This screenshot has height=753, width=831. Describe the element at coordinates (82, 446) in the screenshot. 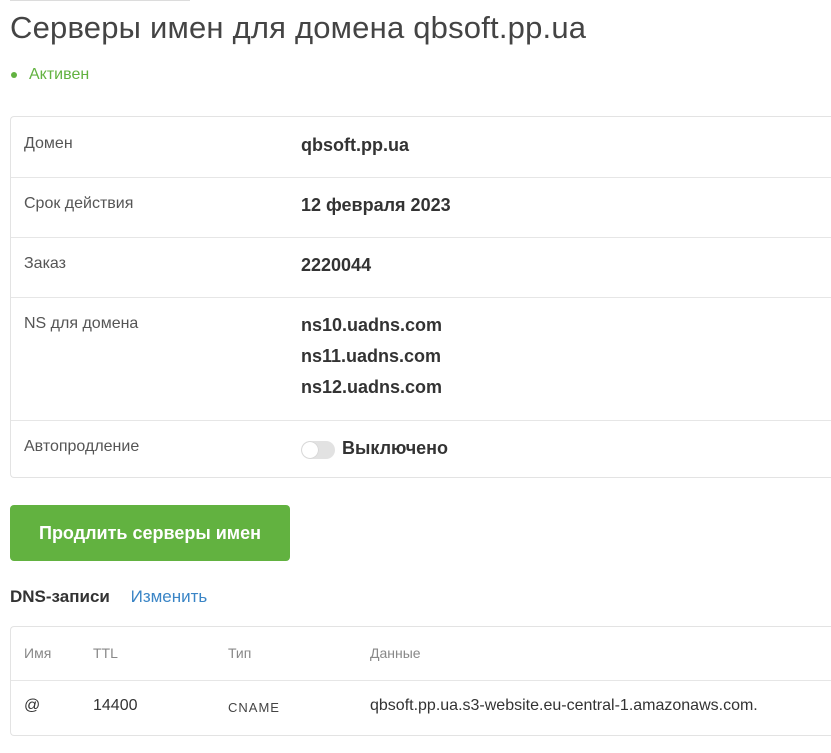

I see `autorenew-label: Автопродление` at that location.